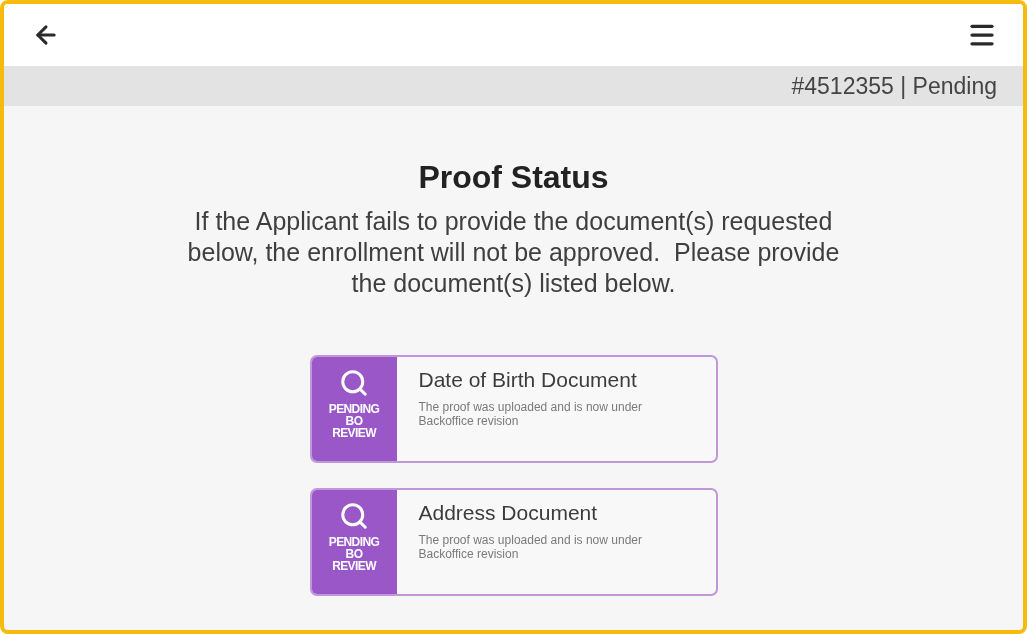  What do you see at coordinates (528, 380) in the screenshot?
I see `proof-title: Date of Birth Document` at bounding box center [528, 380].